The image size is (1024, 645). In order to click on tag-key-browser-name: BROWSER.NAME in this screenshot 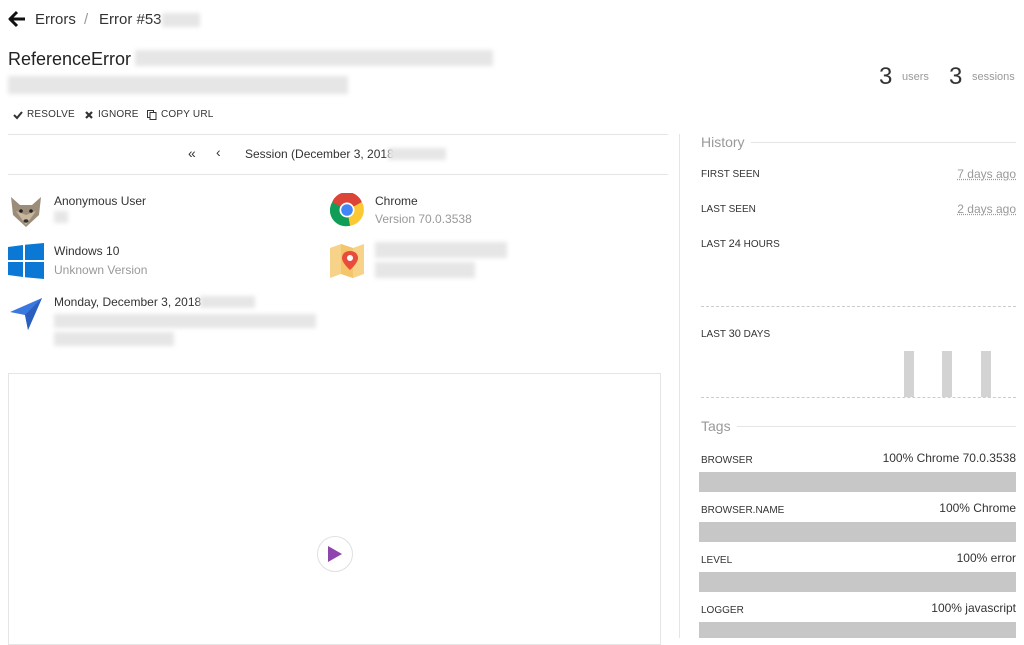, I will do `click(742, 510)`.